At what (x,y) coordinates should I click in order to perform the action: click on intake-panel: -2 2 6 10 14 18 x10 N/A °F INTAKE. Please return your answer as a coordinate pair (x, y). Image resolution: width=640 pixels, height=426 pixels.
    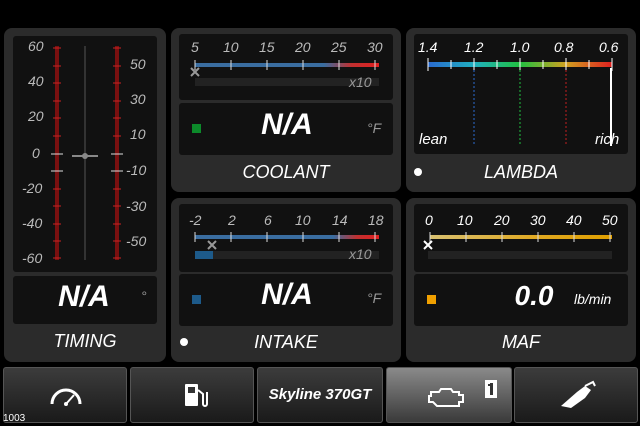
    Looking at the image, I should click on (286, 280).